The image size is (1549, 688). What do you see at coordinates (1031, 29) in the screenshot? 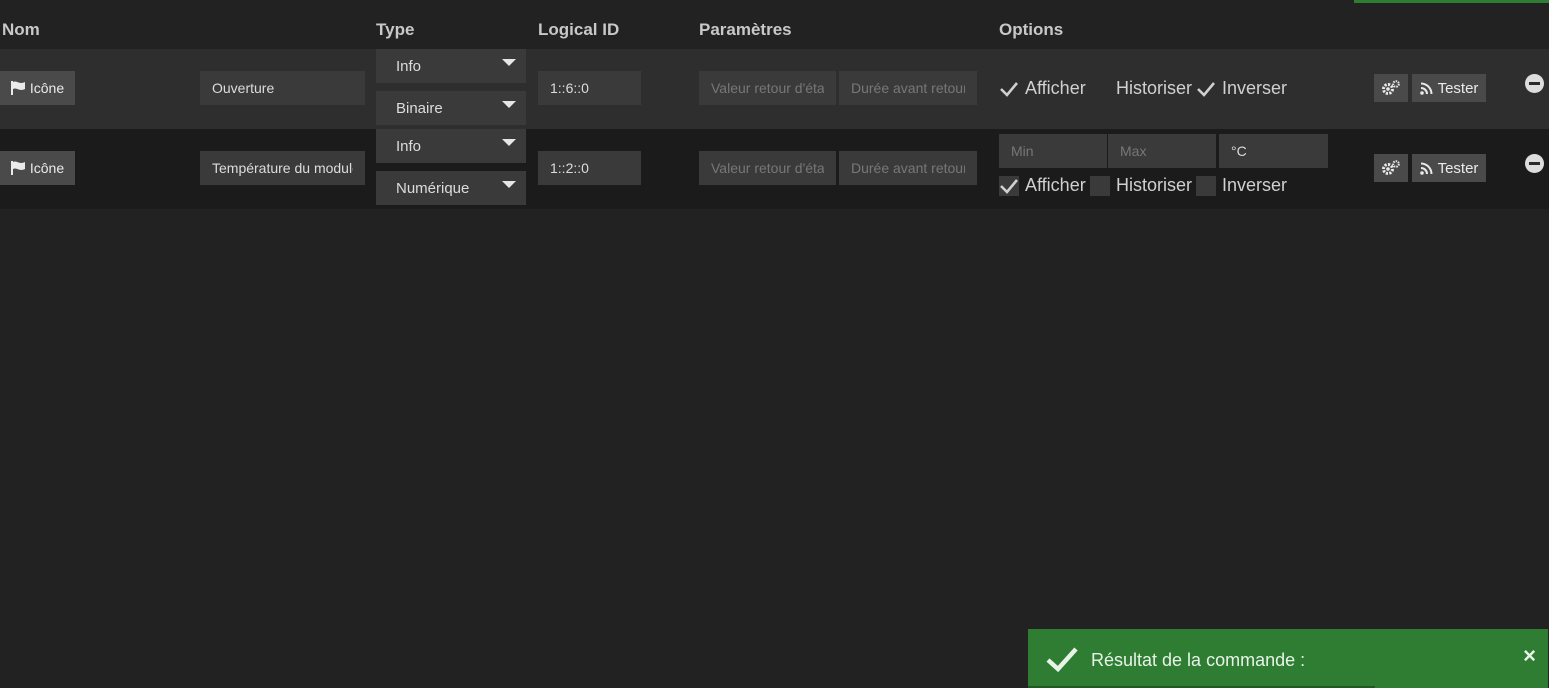
I see `header-options: Options` at bounding box center [1031, 29].